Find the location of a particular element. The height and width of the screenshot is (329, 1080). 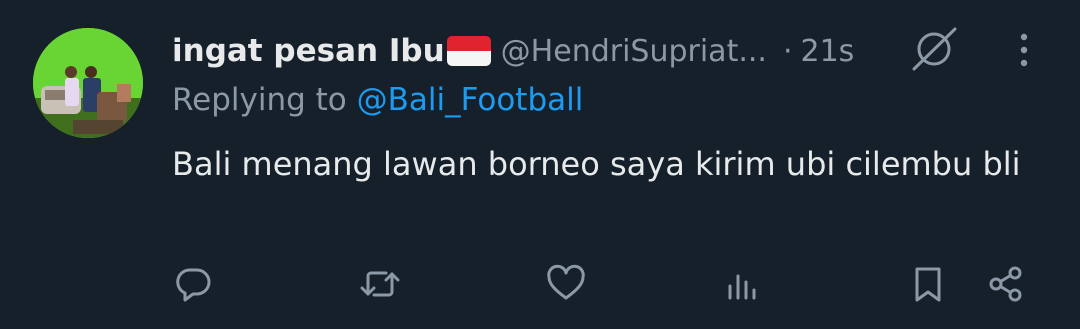

share-icon is located at coordinates (1005, 284).